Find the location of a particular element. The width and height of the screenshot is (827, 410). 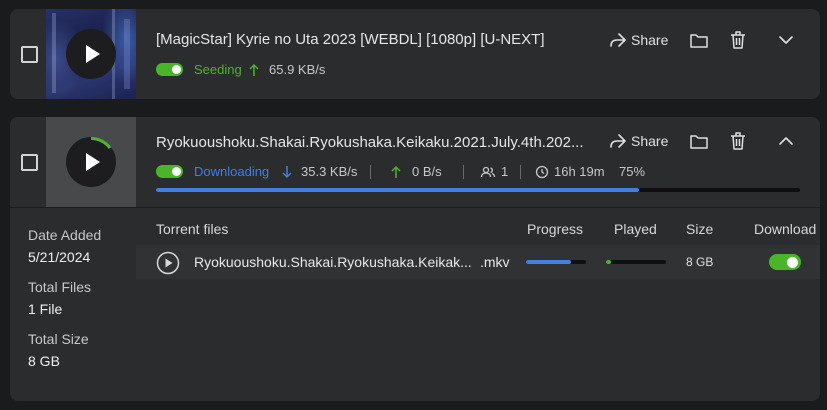

played-progress-bar is located at coordinates (636, 262).